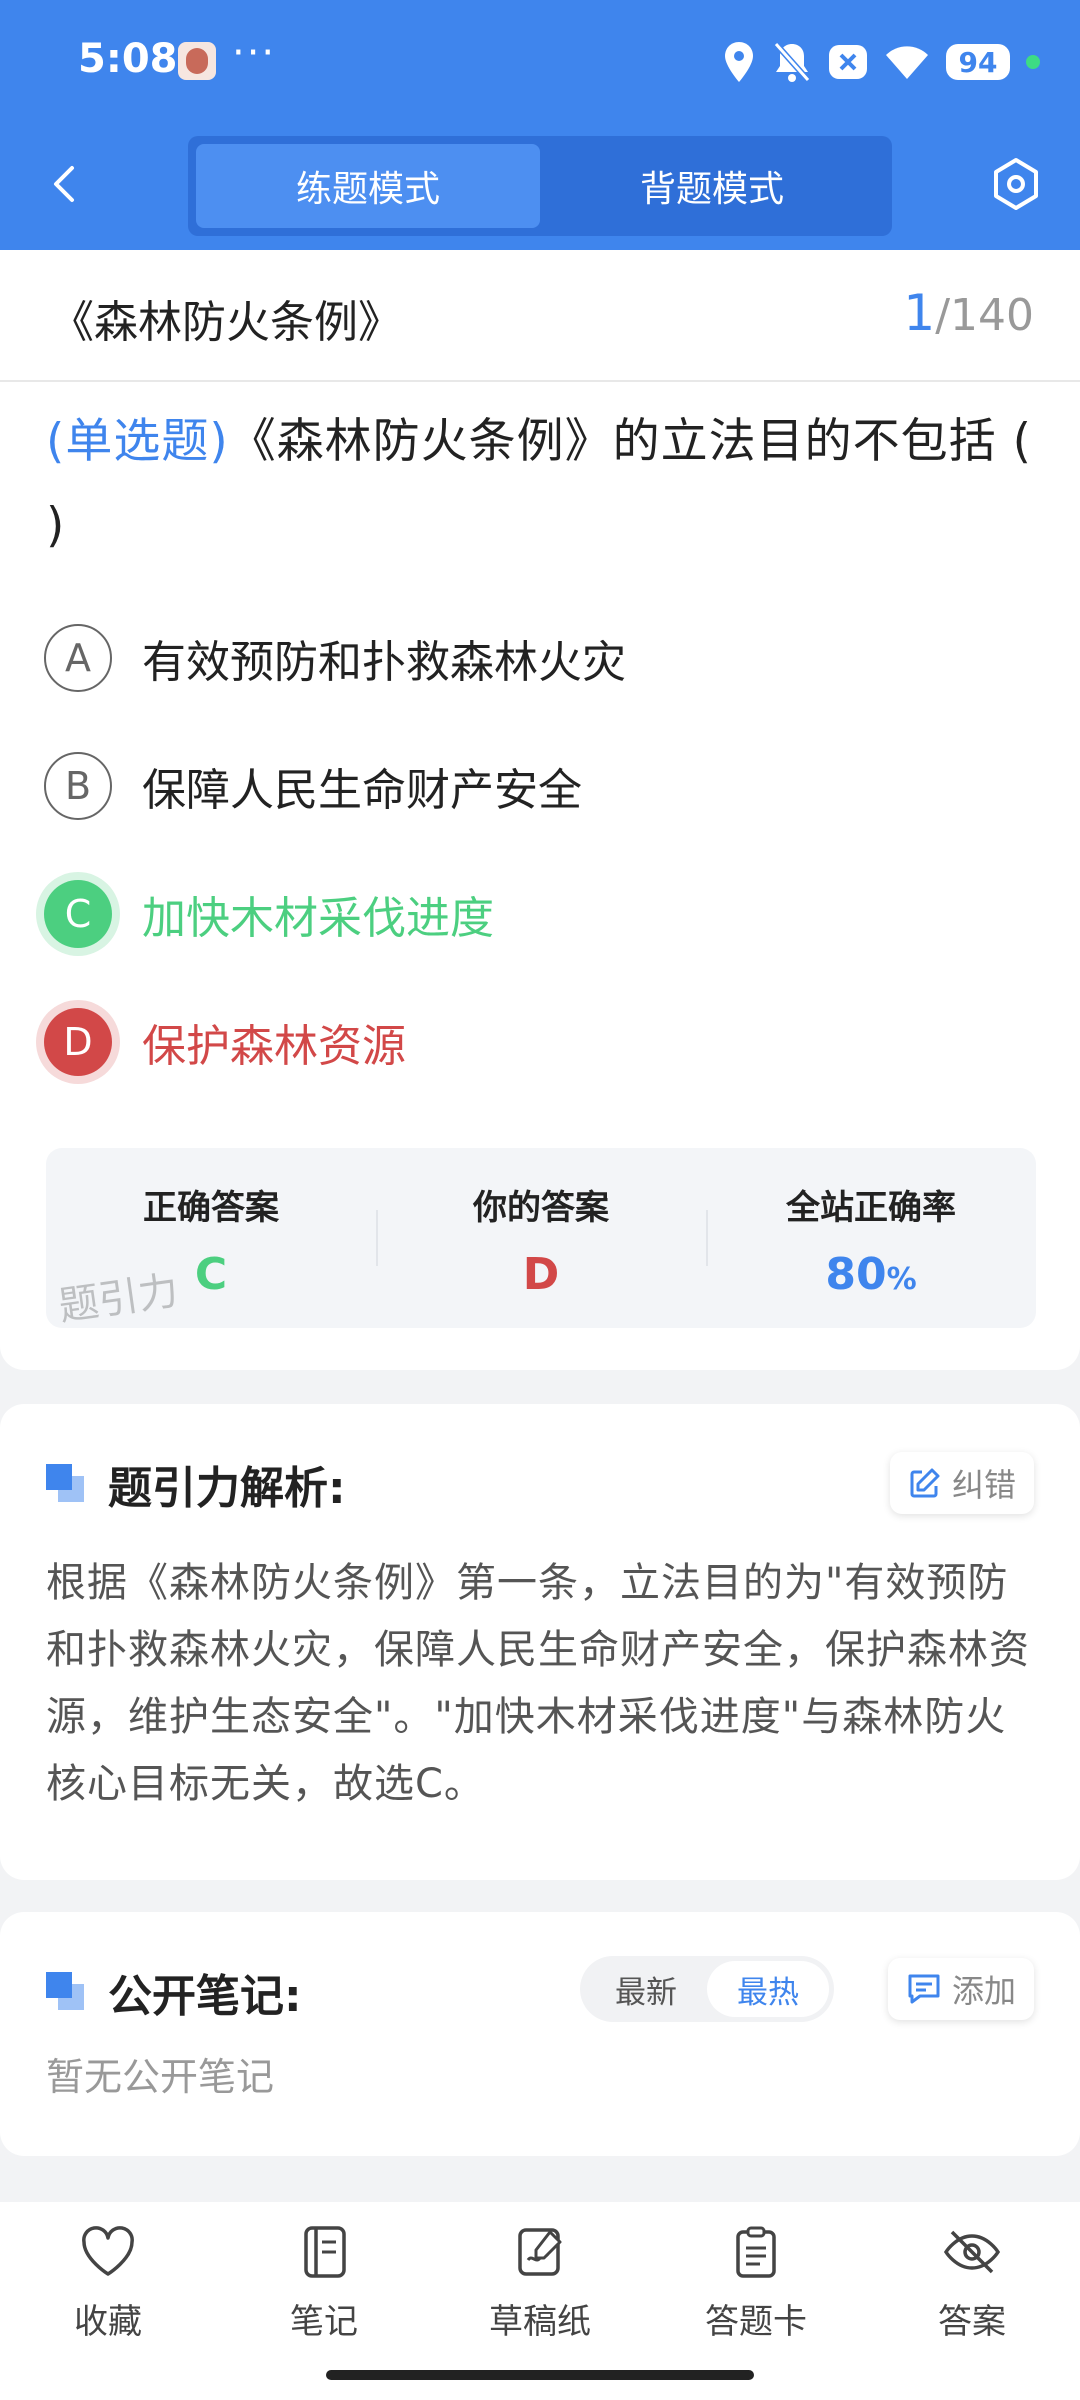  Describe the element at coordinates (978, 62) in the screenshot. I see `battery-indicator: 94` at that location.